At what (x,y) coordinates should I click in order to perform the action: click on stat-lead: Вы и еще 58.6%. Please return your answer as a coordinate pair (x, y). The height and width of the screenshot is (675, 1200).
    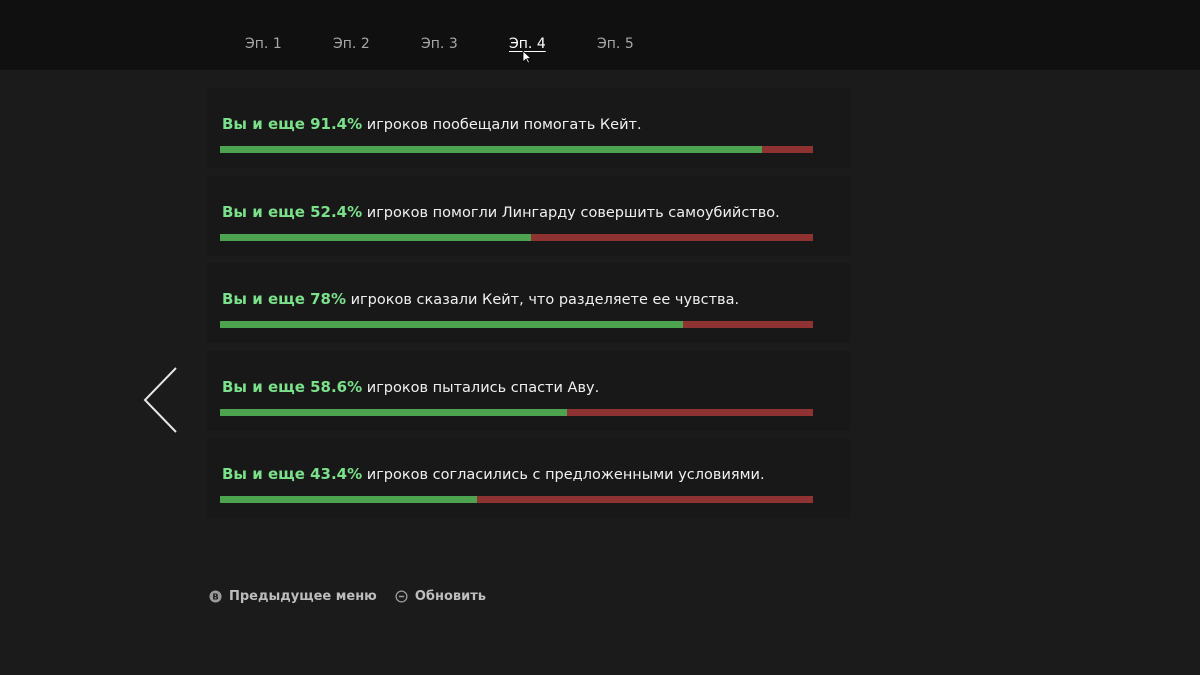
    Looking at the image, I should click on (292, 386).